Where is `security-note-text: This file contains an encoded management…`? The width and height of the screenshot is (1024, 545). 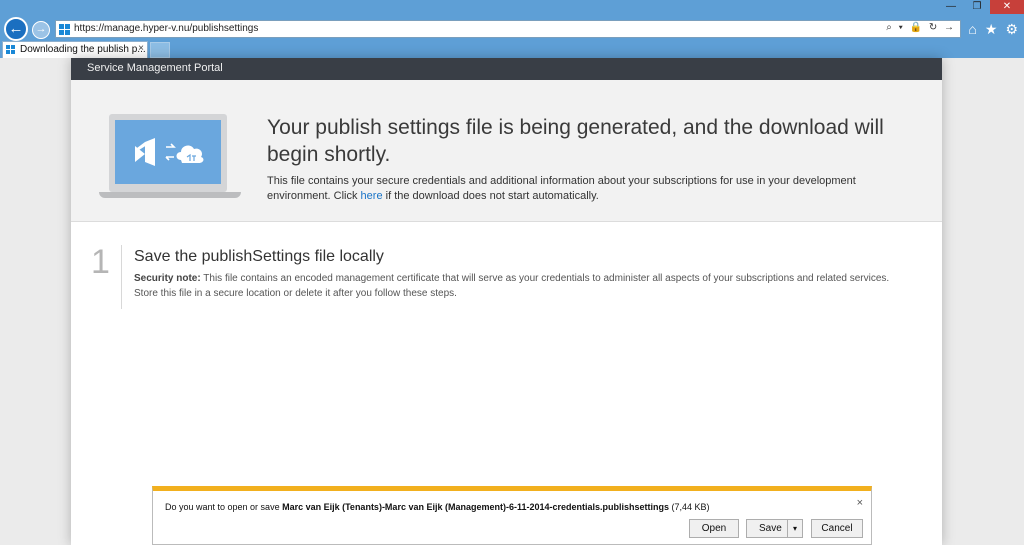 security-note-text: This file contains an encoded management… is located at coordinates (512, 286).